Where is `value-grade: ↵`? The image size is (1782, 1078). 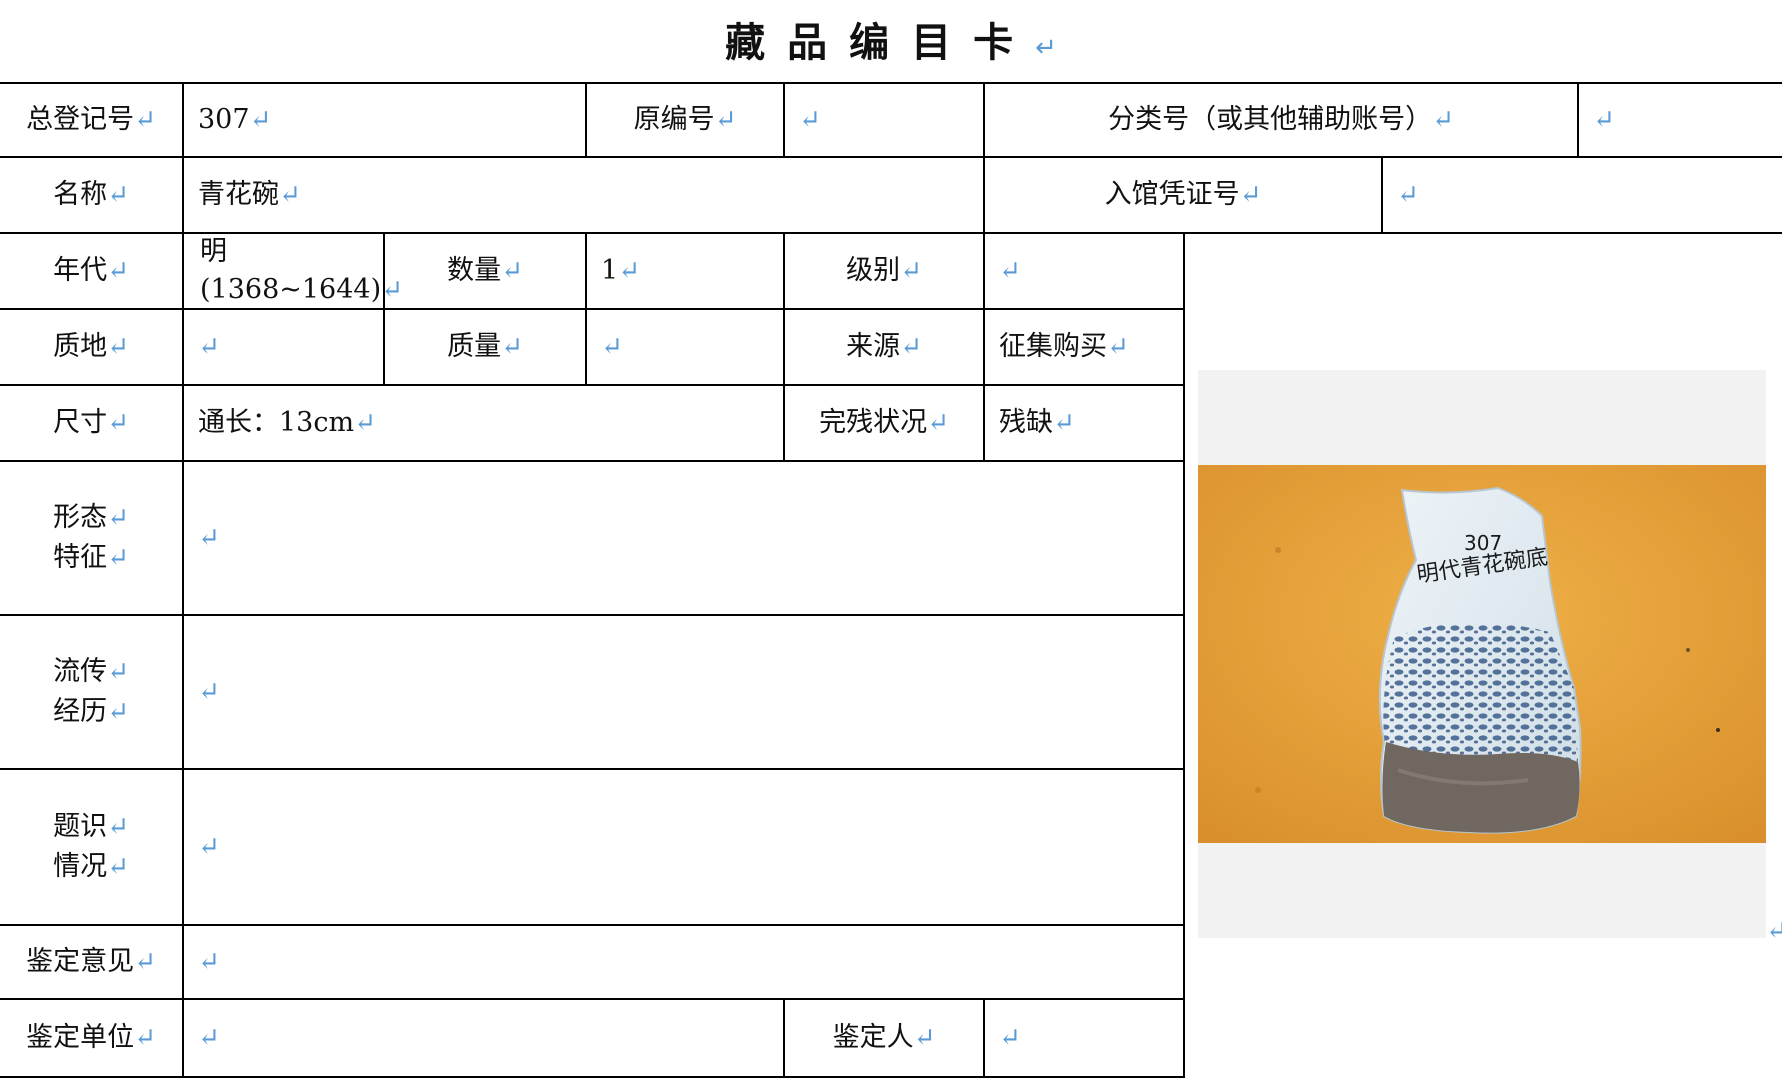 value-grade: ↵ is located at coordinates (1084, 271).